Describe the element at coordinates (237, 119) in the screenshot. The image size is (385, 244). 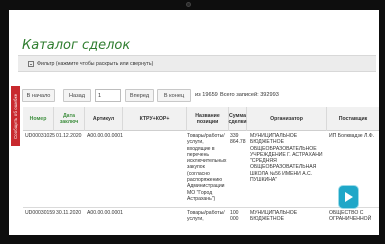
I see `col-header-sum: Сумма сделки` at that location.